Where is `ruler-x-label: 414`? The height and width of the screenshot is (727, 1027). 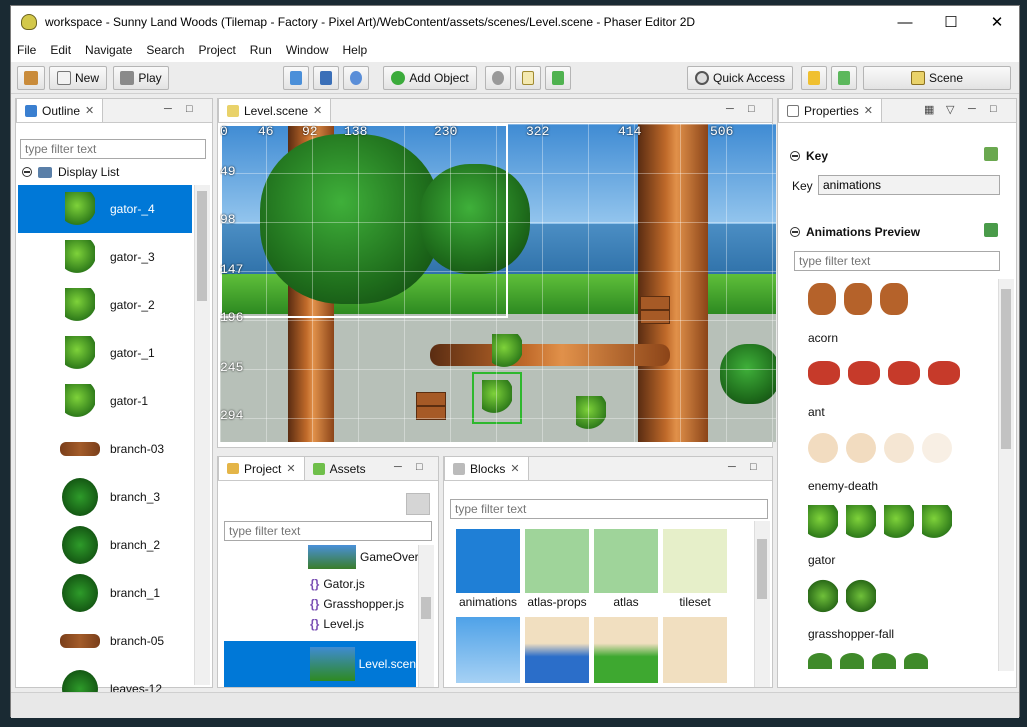
ruler-x-label: 414 is located at coordinates (630, 131).